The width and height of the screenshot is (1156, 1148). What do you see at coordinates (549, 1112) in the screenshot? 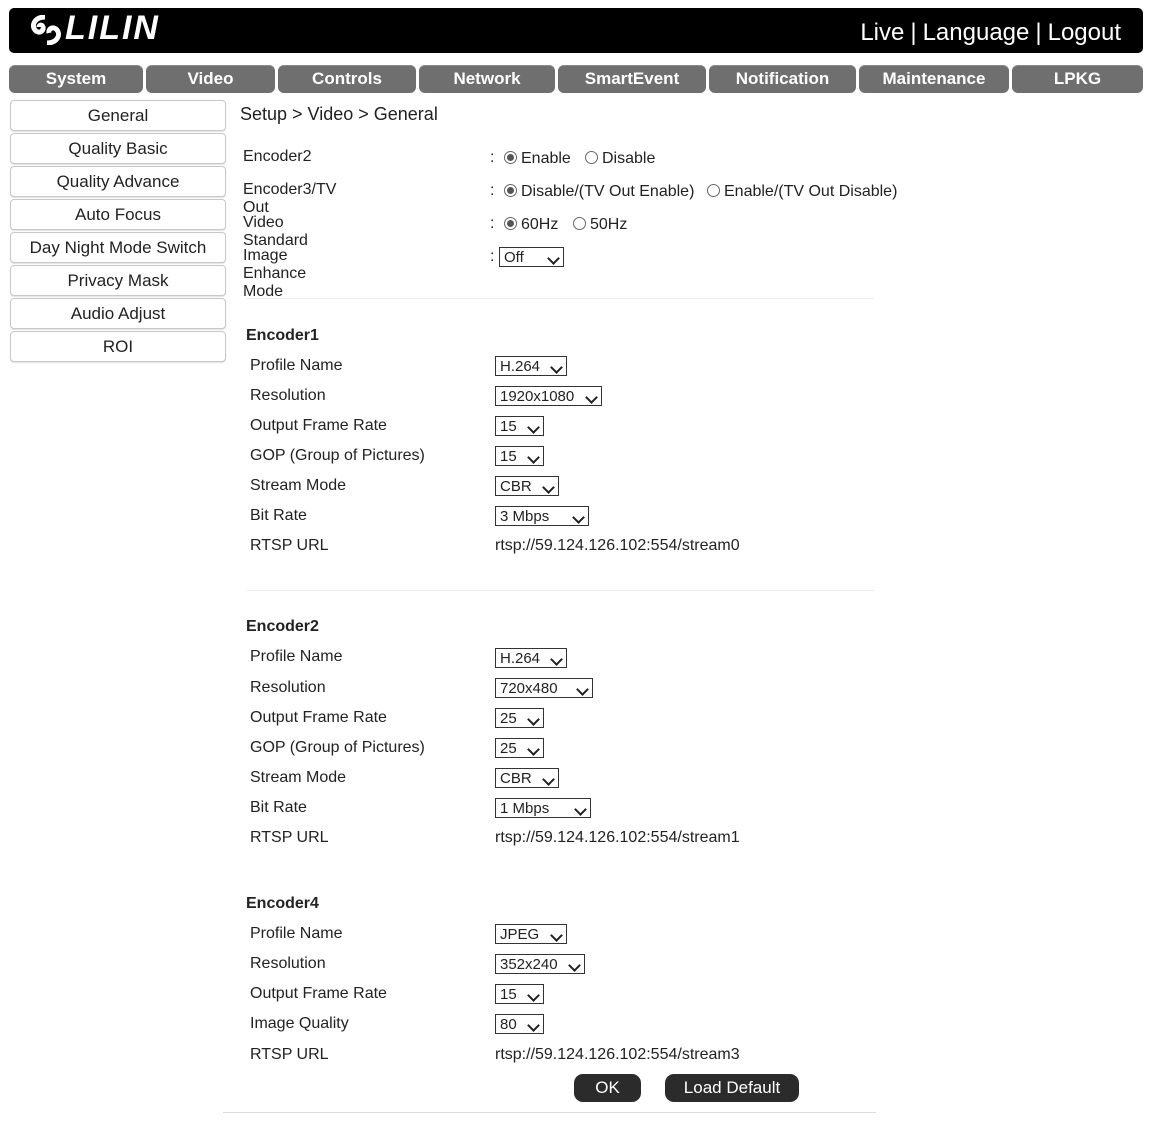
I see `footer-divider` at bounding box center [549, 1112].